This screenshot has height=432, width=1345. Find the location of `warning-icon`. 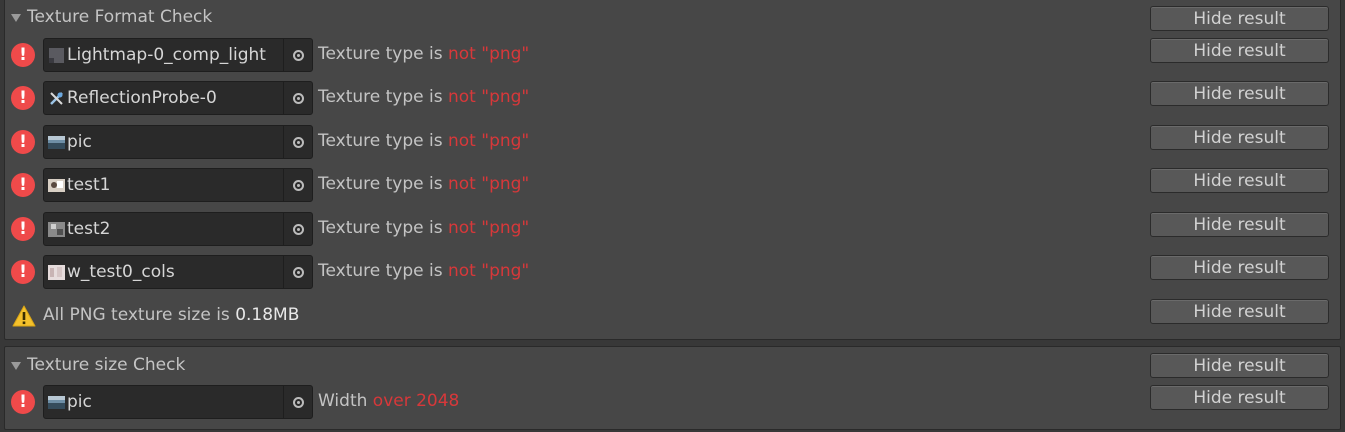

warning-icon is located at coordinates (24, 316).